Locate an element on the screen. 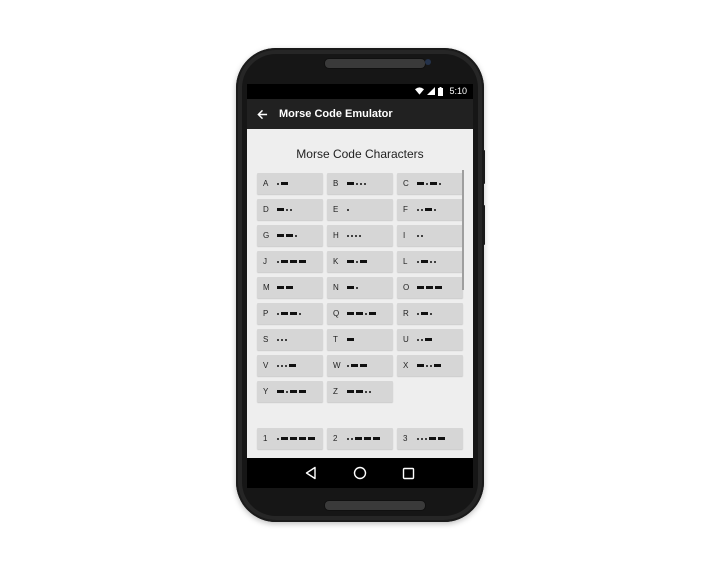  morse-key-m: M is located at coordinates (290, 287).